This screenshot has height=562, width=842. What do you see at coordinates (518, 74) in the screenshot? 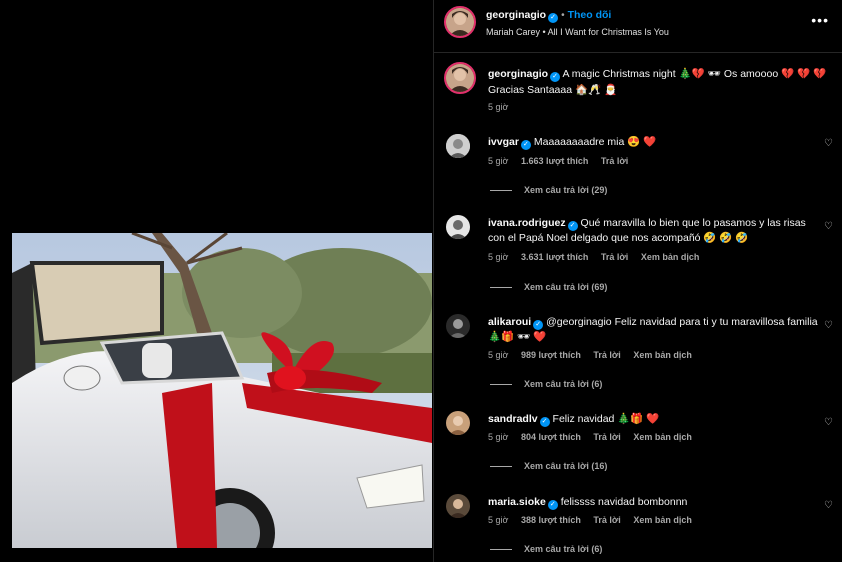
I see `caption-username: georginagio` at bounding box center [518, 74].